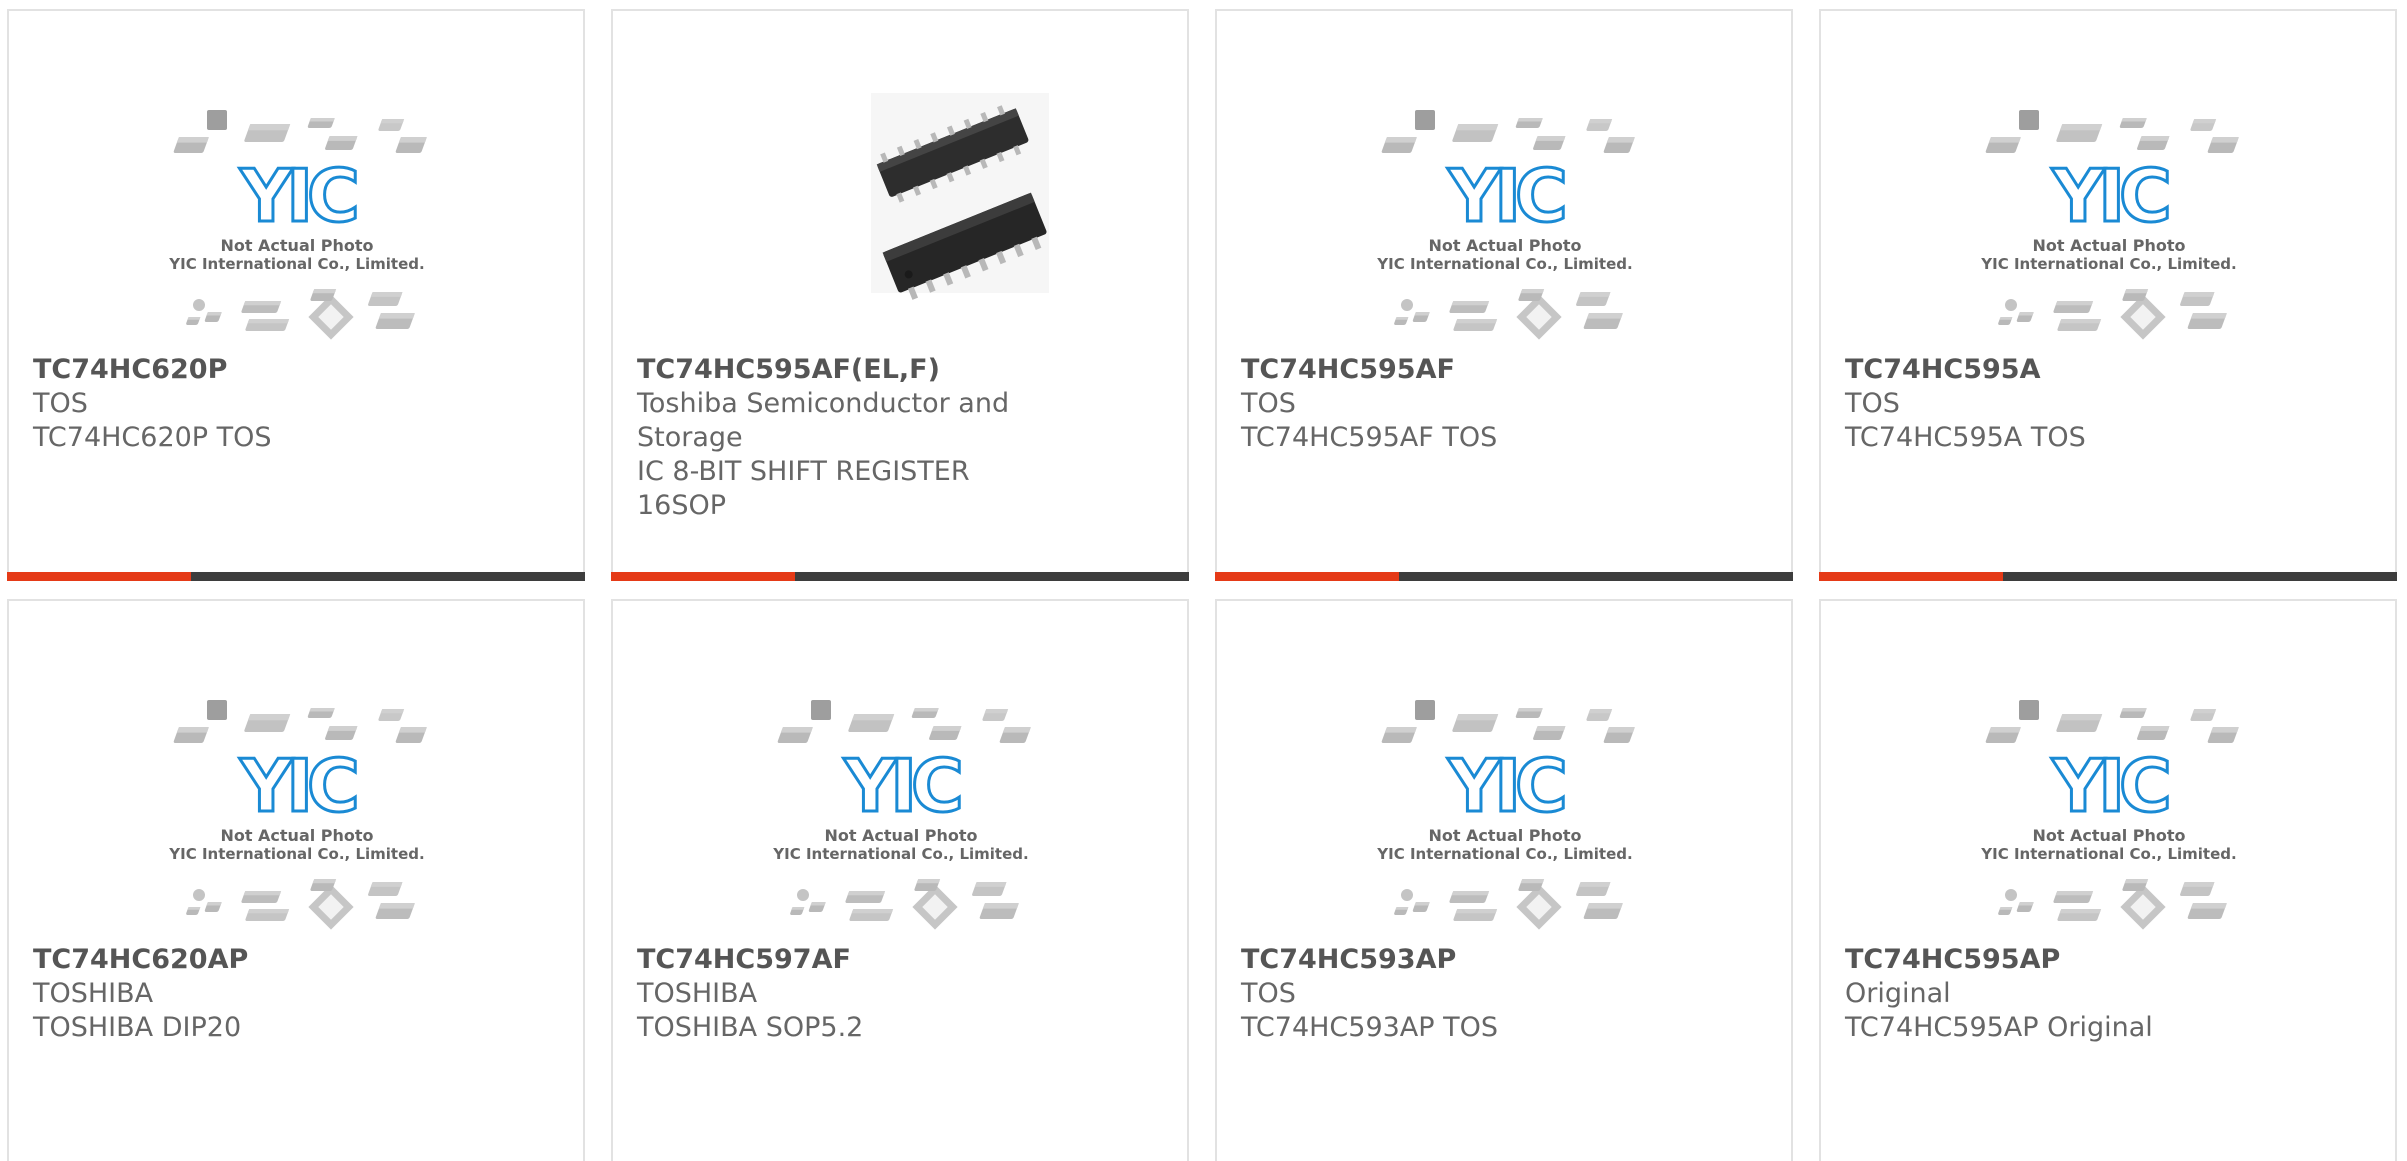  What do you see at coordinates (690, 437) in the screenshot?
I see `product-manufacturer-cont: Storage` at bounding box center [690, 437].